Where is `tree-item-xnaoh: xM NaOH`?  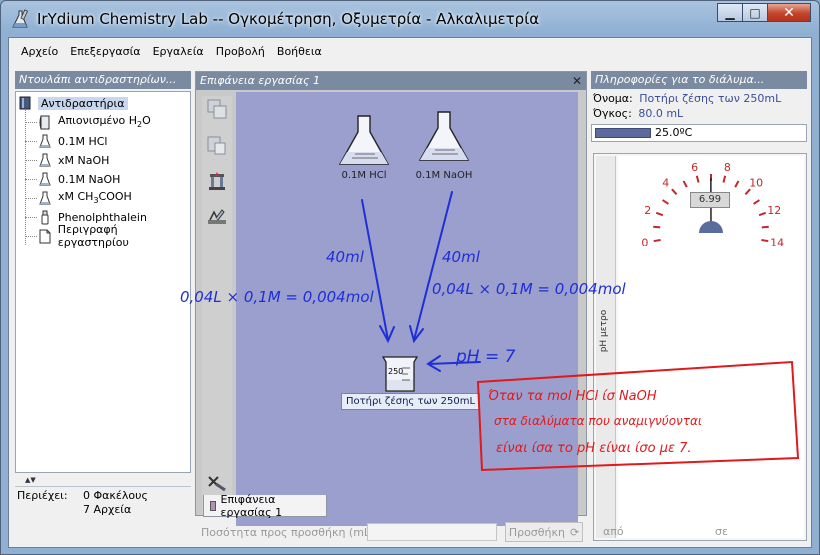 tree-item-xnaoh: xM NaOH is located at coordinates (73, 160).